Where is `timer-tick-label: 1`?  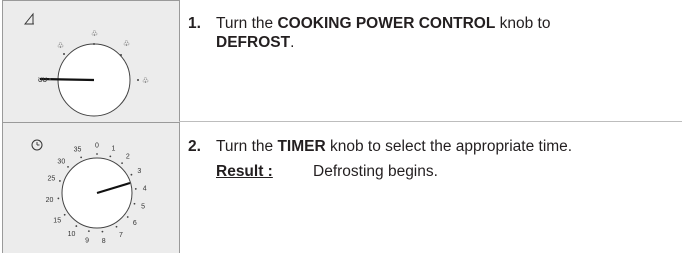
timer-tick-label: 1 is located at coordinates (113, 148).